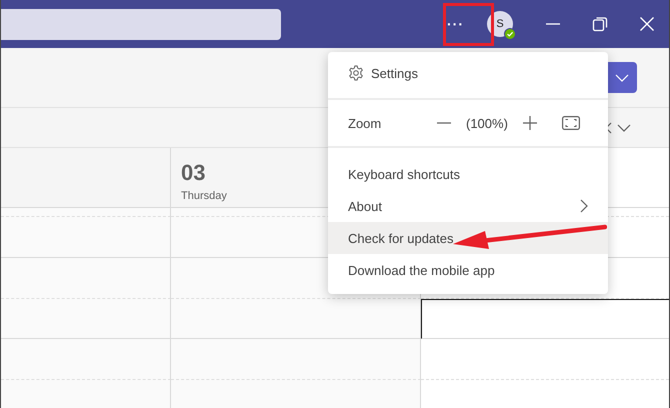 The image size is (670, 408). What do you see at coordinates (468, 270) in the screenshot?
I see `menu-item: Download the mobile app` at bounding box center [468, 270].